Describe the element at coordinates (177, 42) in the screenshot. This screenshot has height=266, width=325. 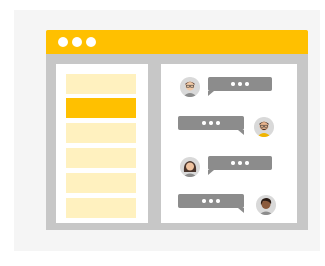
I see `window-titlebar` at that location.